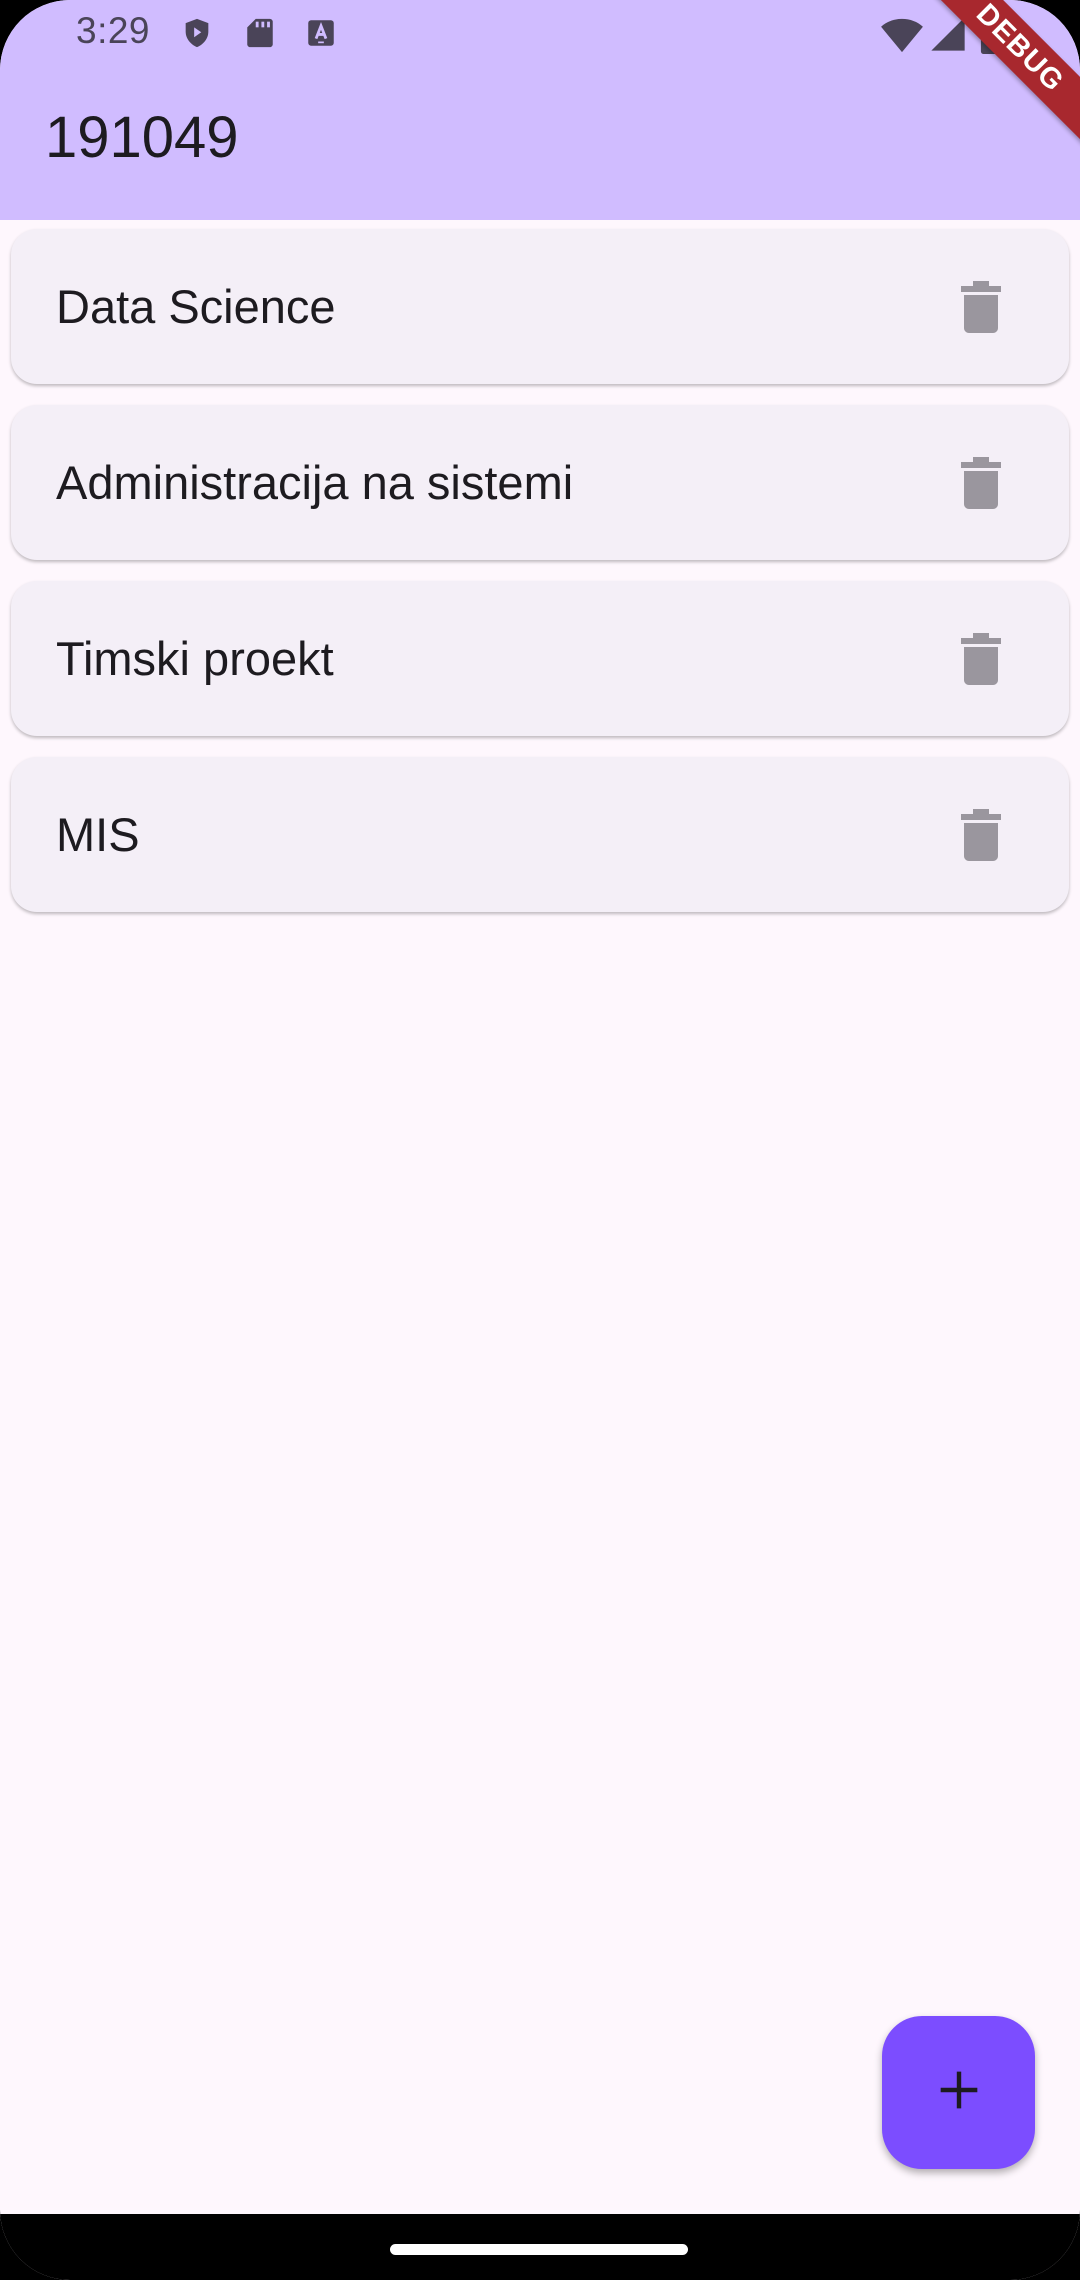 The width and height of the screenshot is (1080, 2280). What do you see at coordinates (98, 834) in the screenshot?
I see `list-item-label: MIS` at bounding box center [98, 834].